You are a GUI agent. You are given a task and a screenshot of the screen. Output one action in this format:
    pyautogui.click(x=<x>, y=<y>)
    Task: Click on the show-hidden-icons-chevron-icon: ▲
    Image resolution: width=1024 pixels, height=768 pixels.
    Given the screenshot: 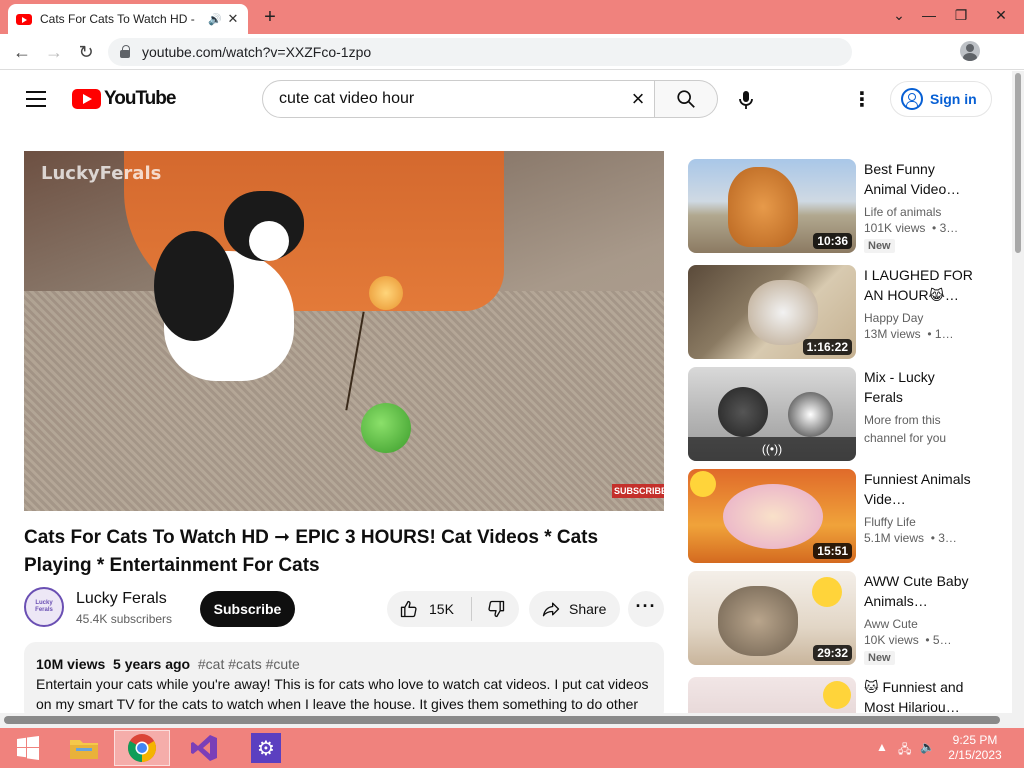 What is the action you would take?
    pyautogui.click(x=882, y=747)
    